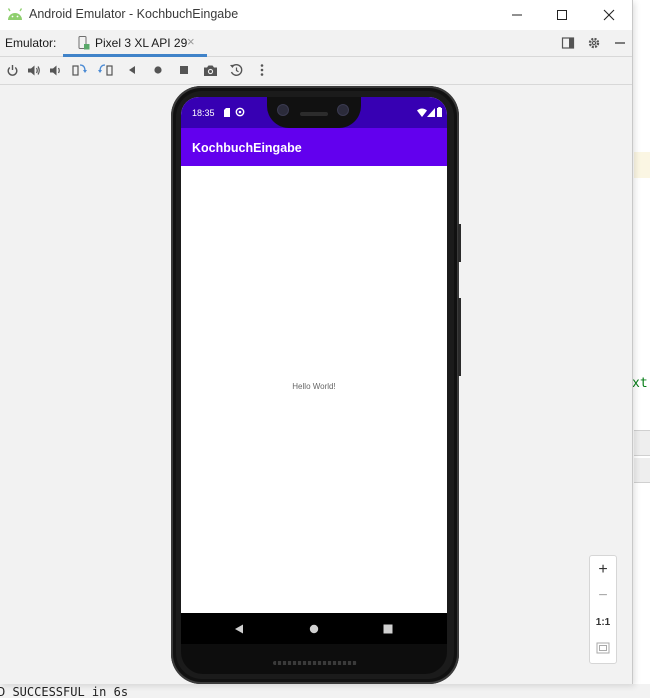  I want to click on volume-up-icon, so click(34, 70).